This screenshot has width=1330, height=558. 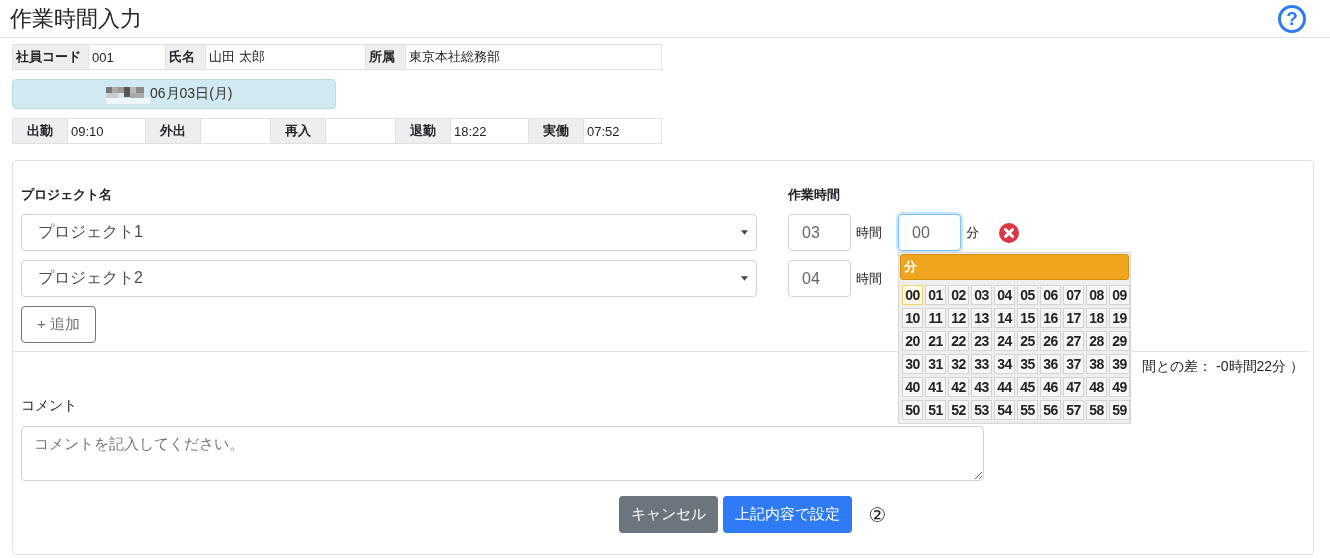 What do you see at coordinates (814, 195) in the screenshot?
I see `column-label: 作業時間` at bounding box center [814, 195].